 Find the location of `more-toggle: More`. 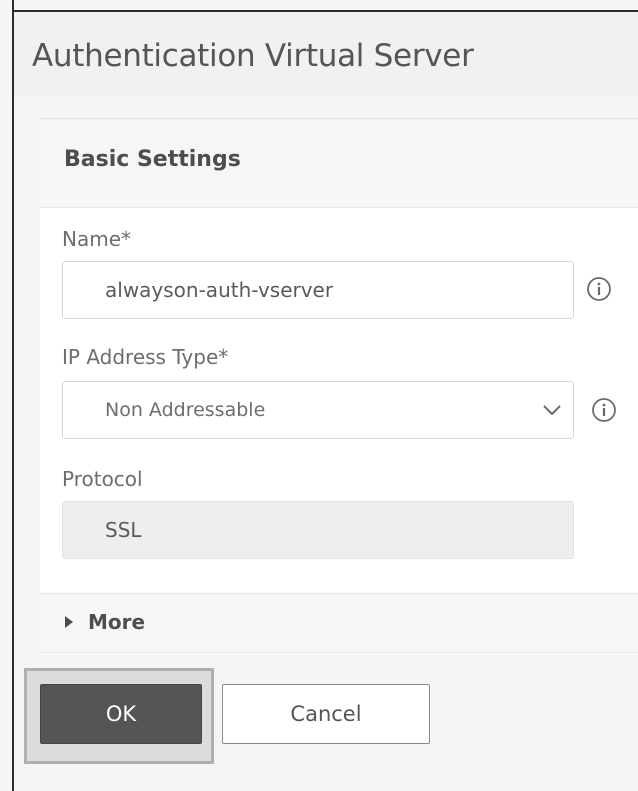

more-toggle: More is located at coordinates (339, 623).